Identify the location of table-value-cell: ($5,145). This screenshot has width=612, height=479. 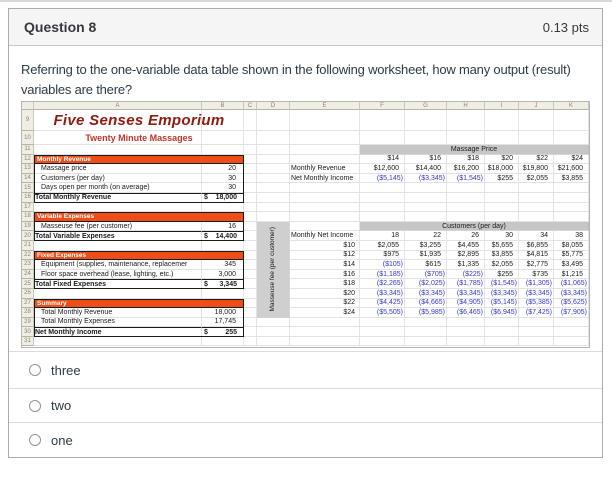
(502, 303).